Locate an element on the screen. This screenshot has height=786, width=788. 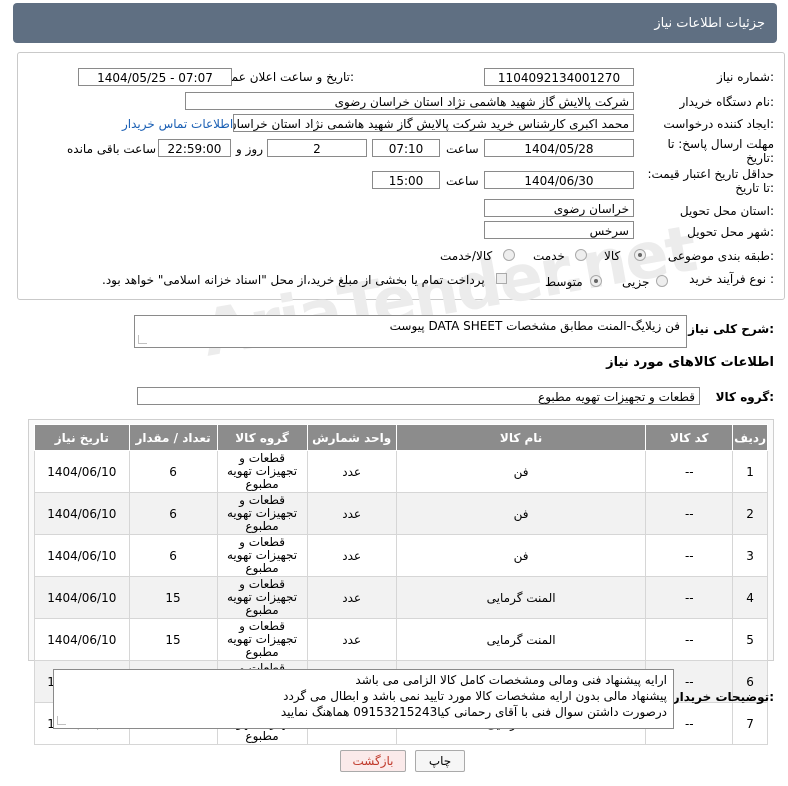
province-field: خراسان رضوی is located at coordinates (559, 208).